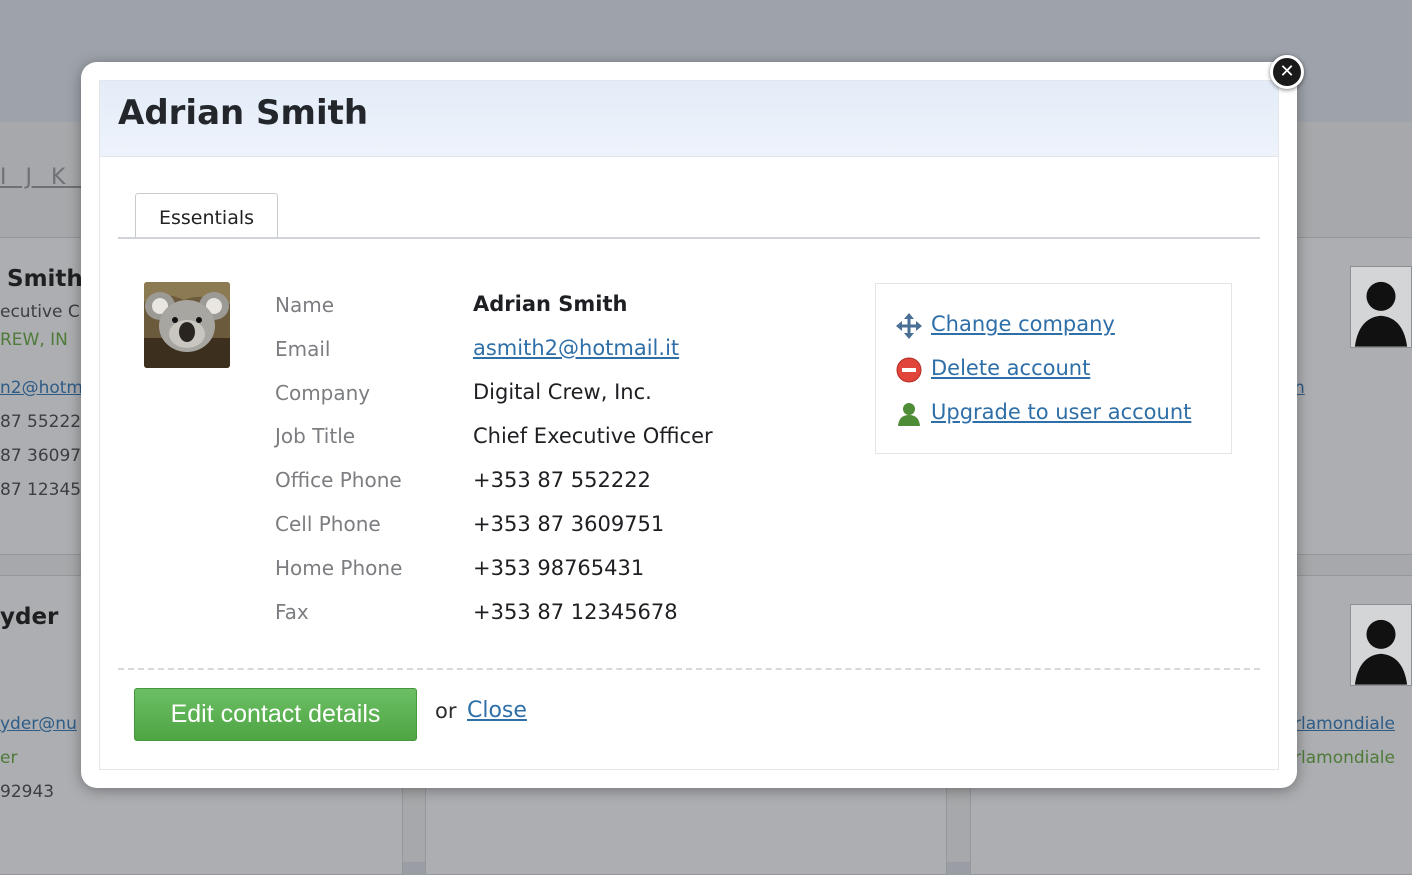  I want to click on background-card-line: ecutive C, so click(40, 312).